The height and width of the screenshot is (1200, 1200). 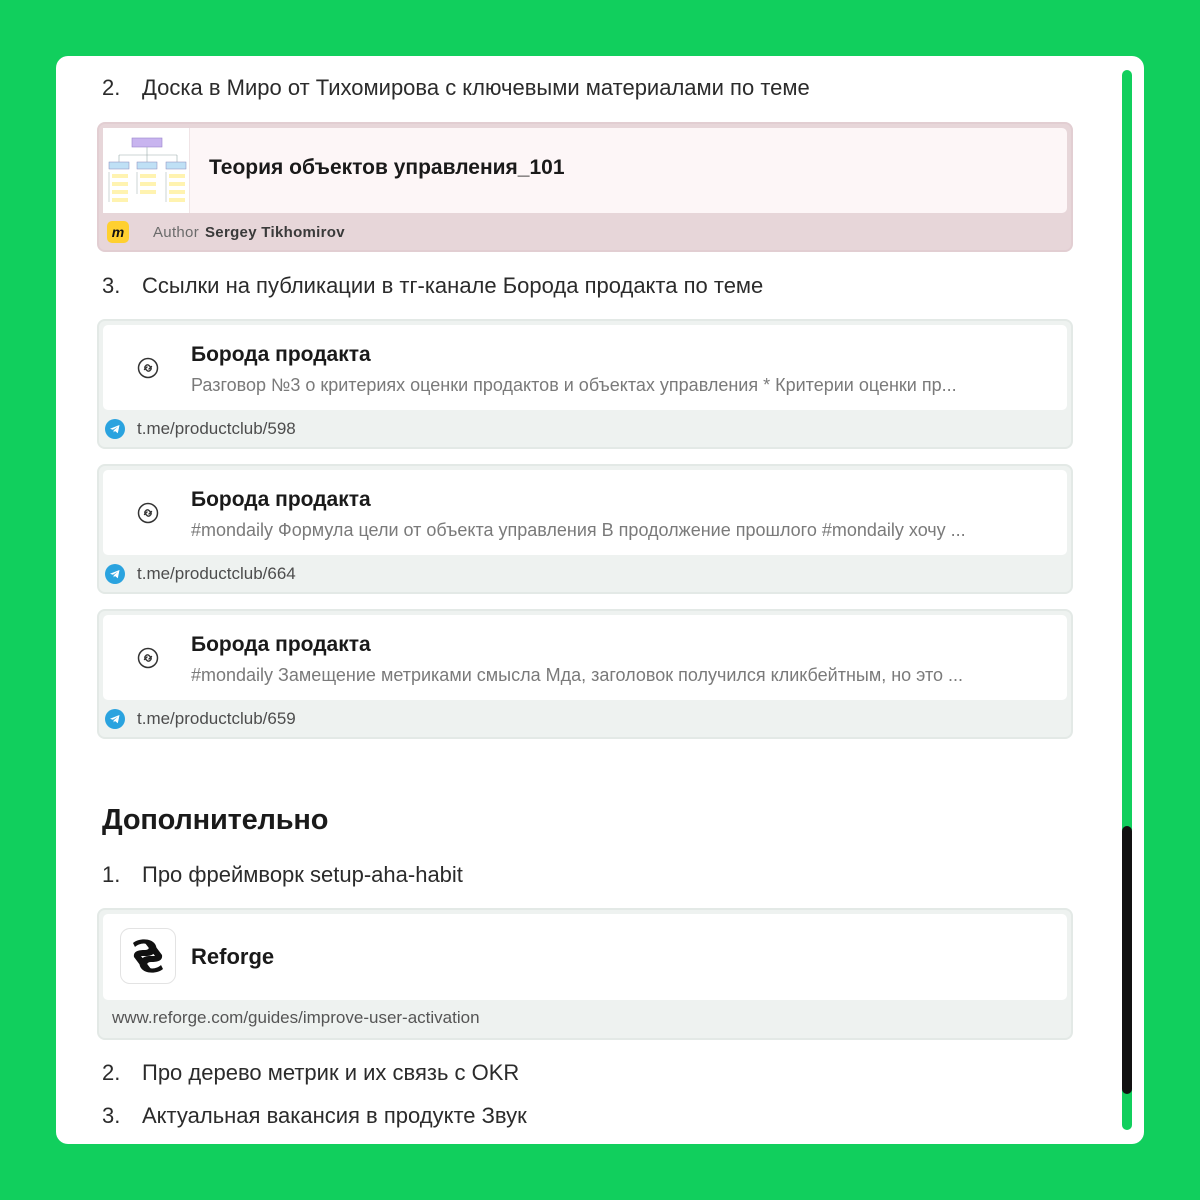 What do you see at coordinates (585, 574) in the screenshot?
I see `link-embed-footer: t.me/productclub/664` at bounding box center [585, 574].